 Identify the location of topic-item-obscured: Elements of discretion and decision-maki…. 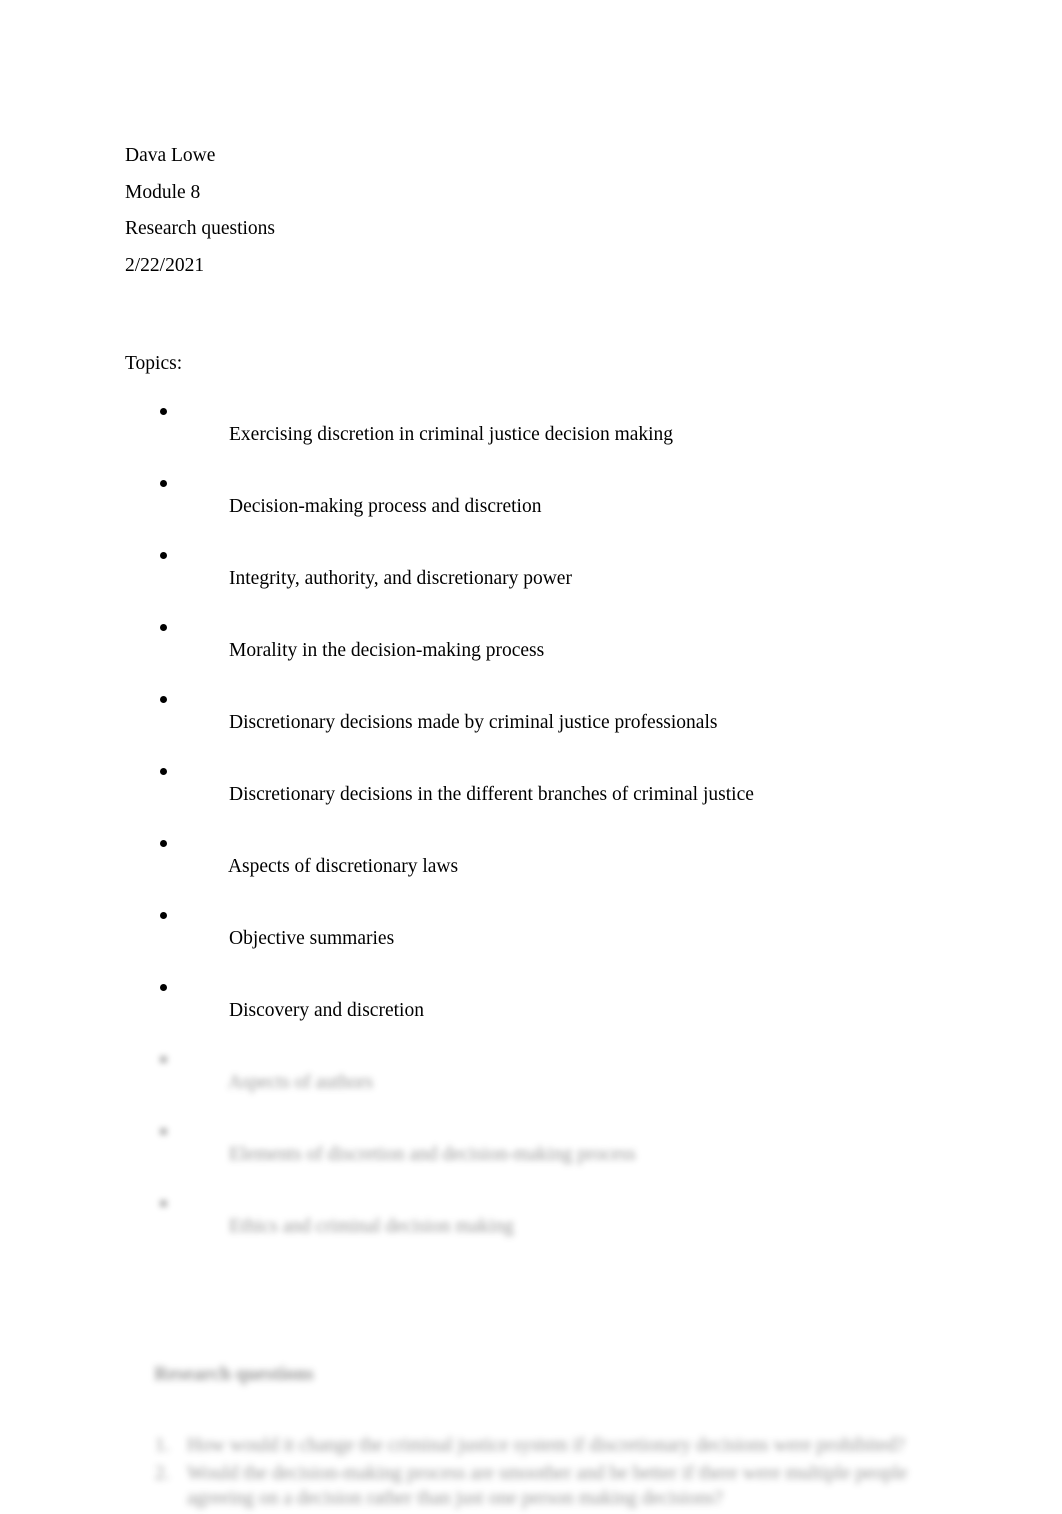
(535, 1155).